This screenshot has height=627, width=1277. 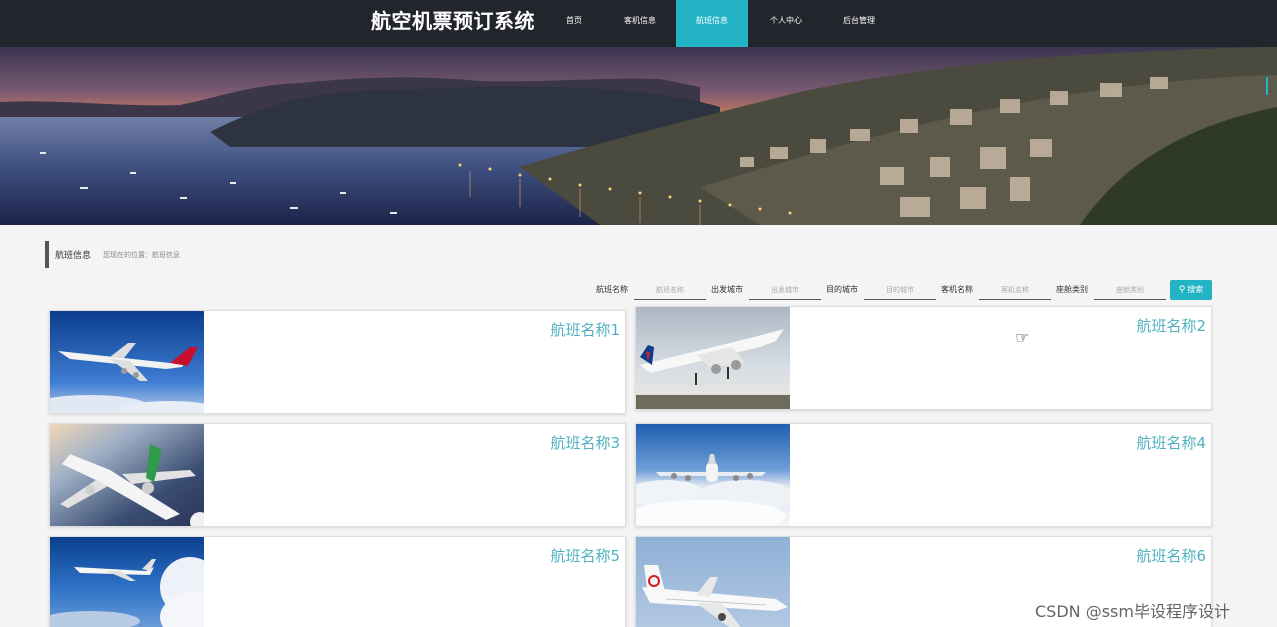 What do you see at coordinates (141, 255) in the screenshot?
I see `breadcrumb-path: 您现在的位置：航班信息` at bounding box center [141, 255].